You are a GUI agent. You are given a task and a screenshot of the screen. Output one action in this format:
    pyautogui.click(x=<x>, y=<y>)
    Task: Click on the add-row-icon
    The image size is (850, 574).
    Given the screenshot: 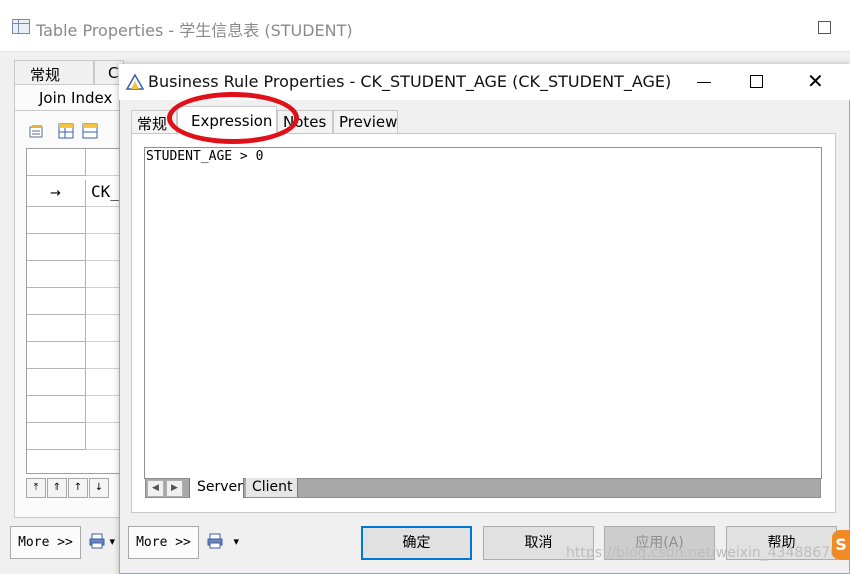 What is the action you would take?
    pyautogui.click(x=66, y=131)
    